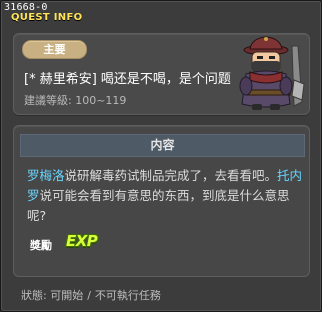 Image resolution: width=322 pixels, height=312 pixels. Describe the element at coordinates (162, 145) in the screenshot. I see `content-section-header: 内容` at that location.